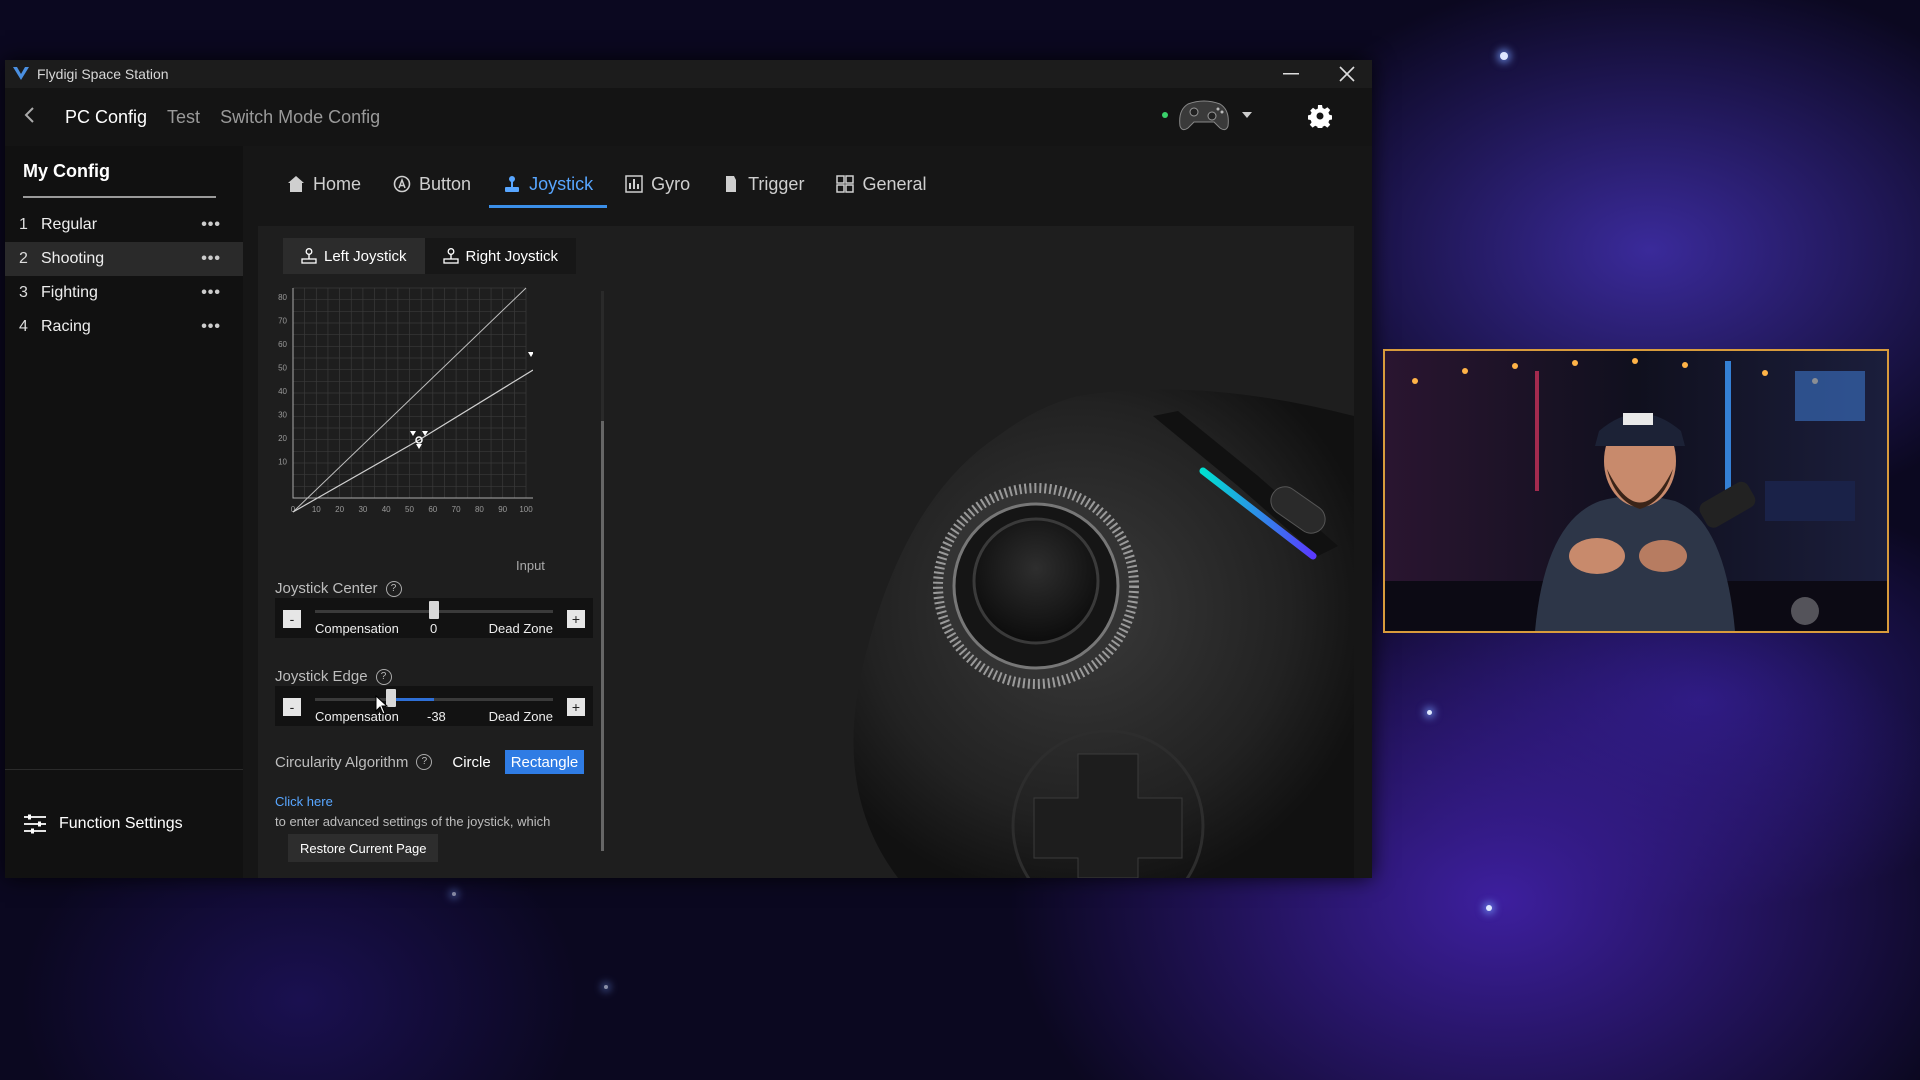  I want to click on circle-option: Circle, so click(471, 762).